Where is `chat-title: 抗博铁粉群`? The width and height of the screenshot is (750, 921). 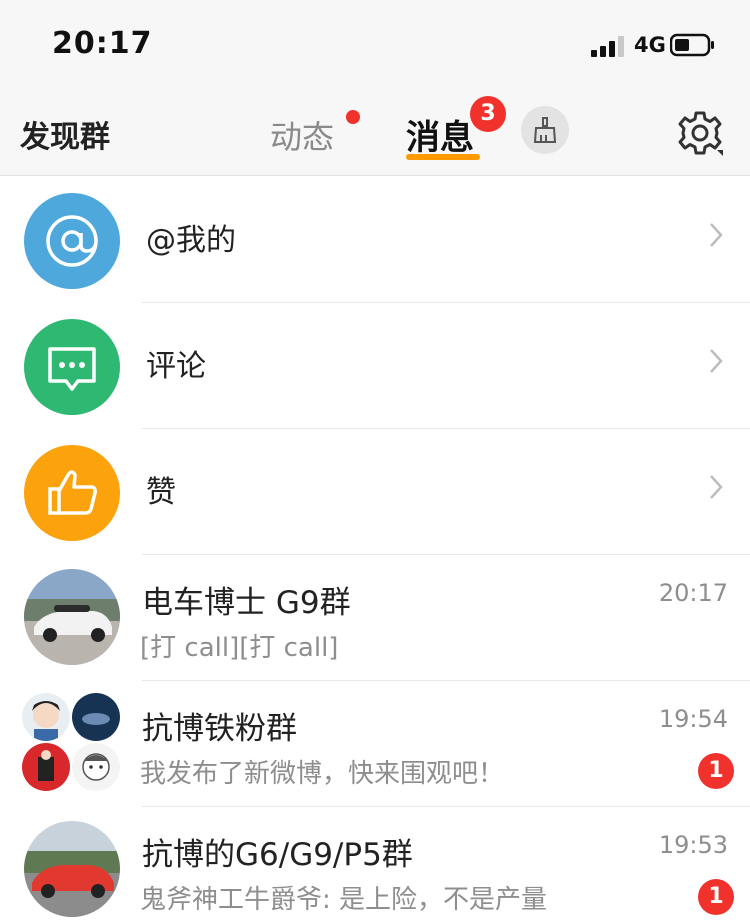 chat-title: 抗博铁粉群 is located at coordinates (219, 729).